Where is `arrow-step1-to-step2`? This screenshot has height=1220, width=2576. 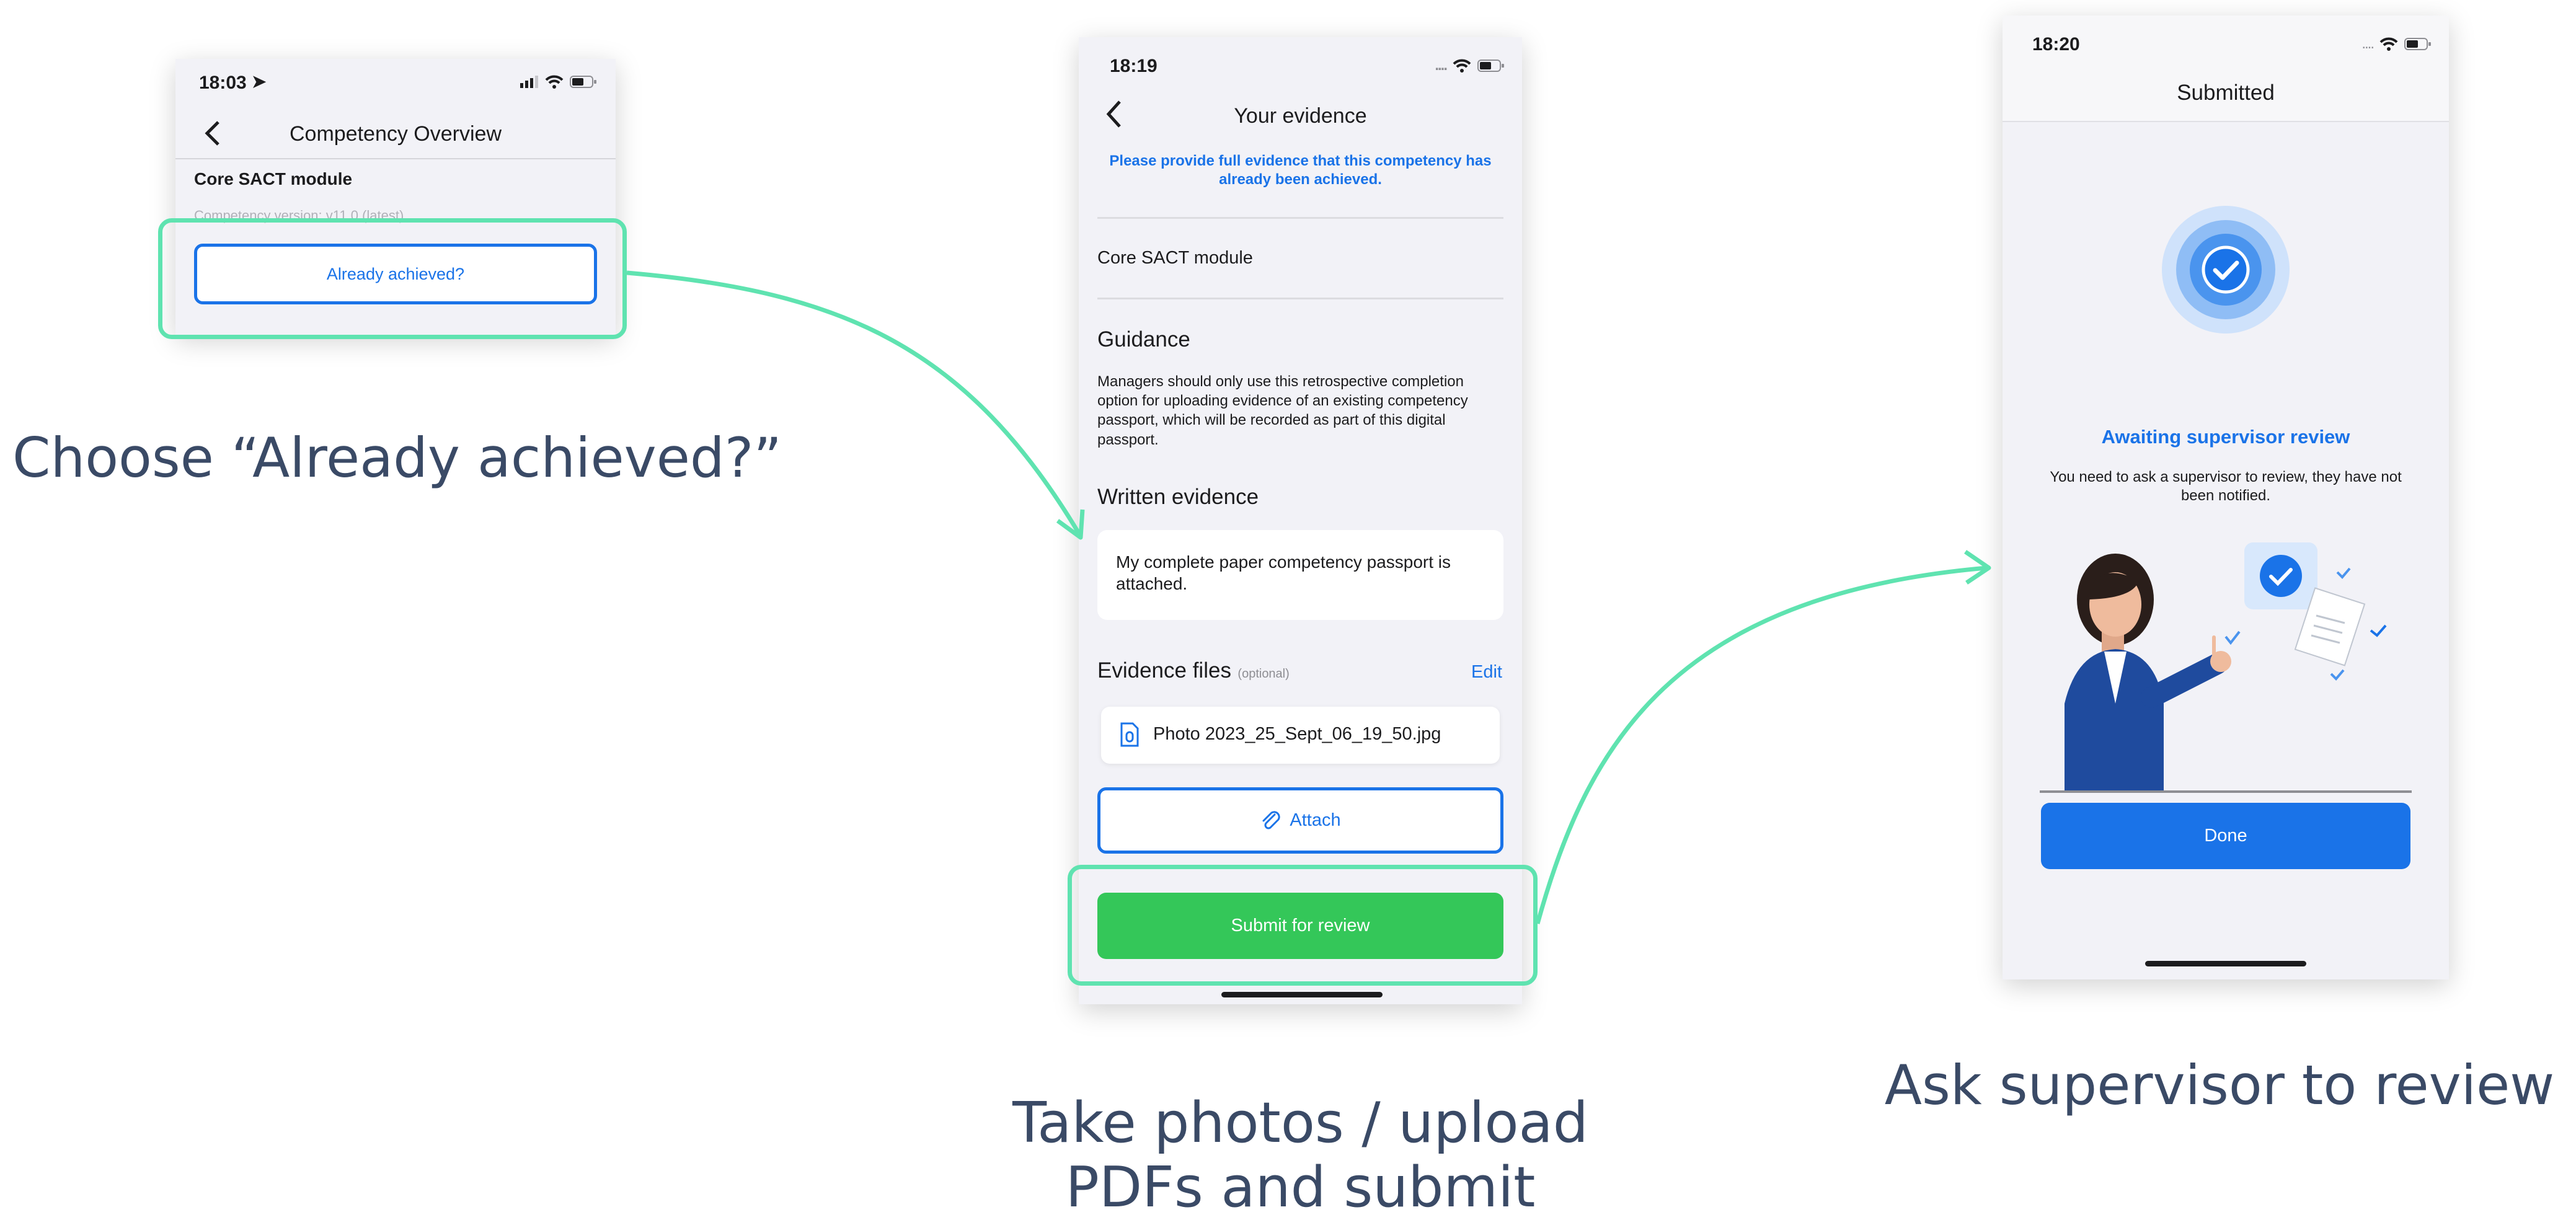 arrow-step1-to-step2 is located at coordinates (853, 402).